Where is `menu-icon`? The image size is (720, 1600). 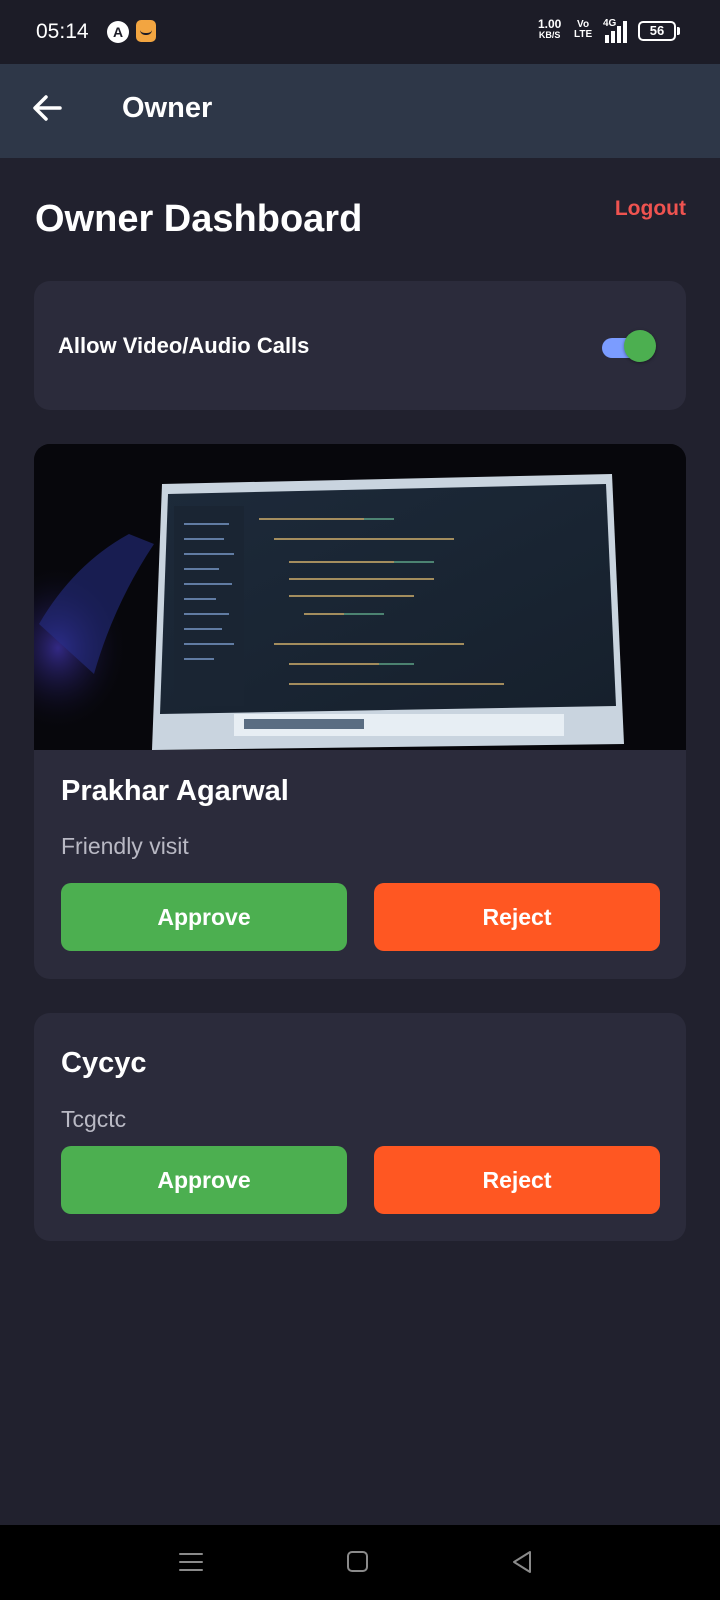 menu-icon is located at coordinates (191, 1562).